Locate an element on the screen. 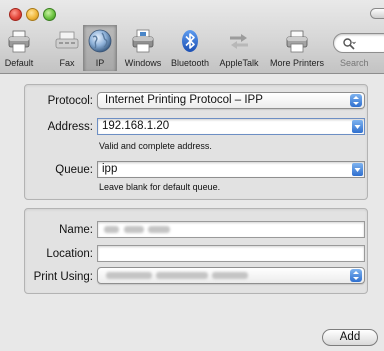 Image resolution: width=384 pixels, height=351 pixels. print-using-popup is located at coordinates (231, 275).